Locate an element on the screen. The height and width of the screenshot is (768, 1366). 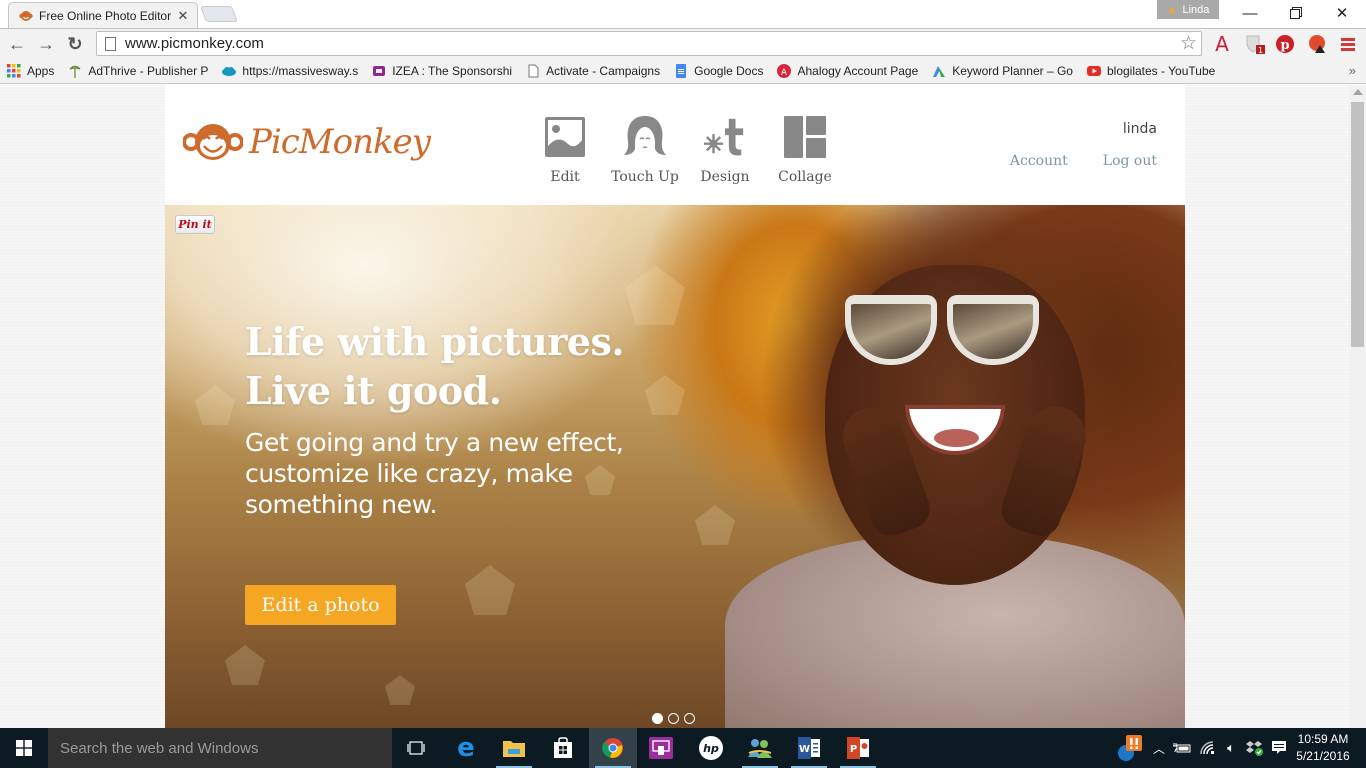
extension-shield-button: 1 is located at coordinates (1255, 44).